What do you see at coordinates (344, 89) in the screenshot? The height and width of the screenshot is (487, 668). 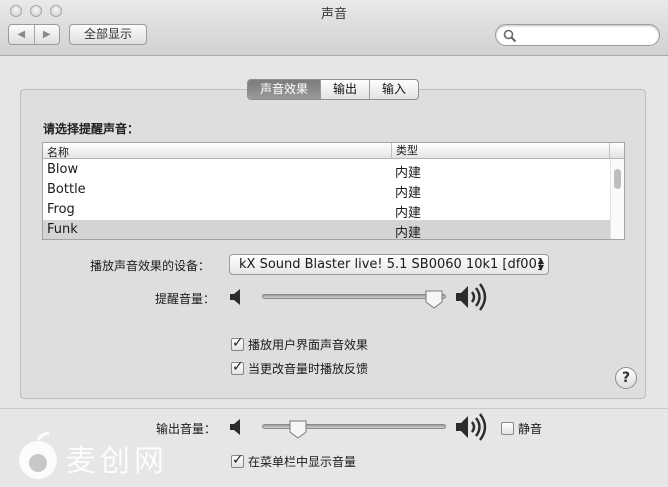 I see `tab-output: 输出` at bounding box center [344, 89].